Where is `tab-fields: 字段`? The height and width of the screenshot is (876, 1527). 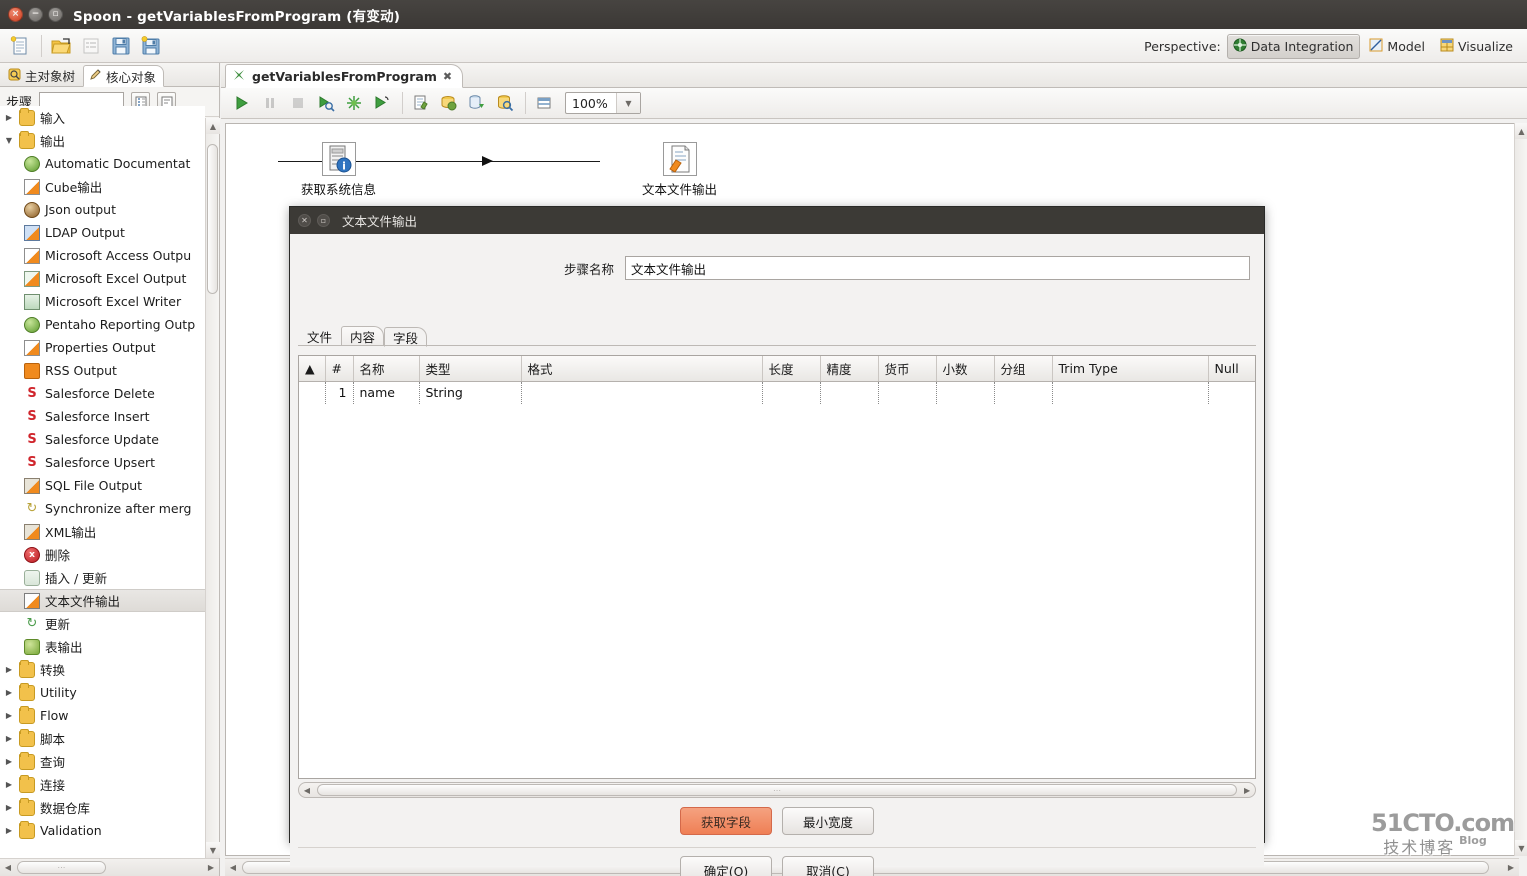 tab-fields: 字段 is located at coordinates (406, 337).